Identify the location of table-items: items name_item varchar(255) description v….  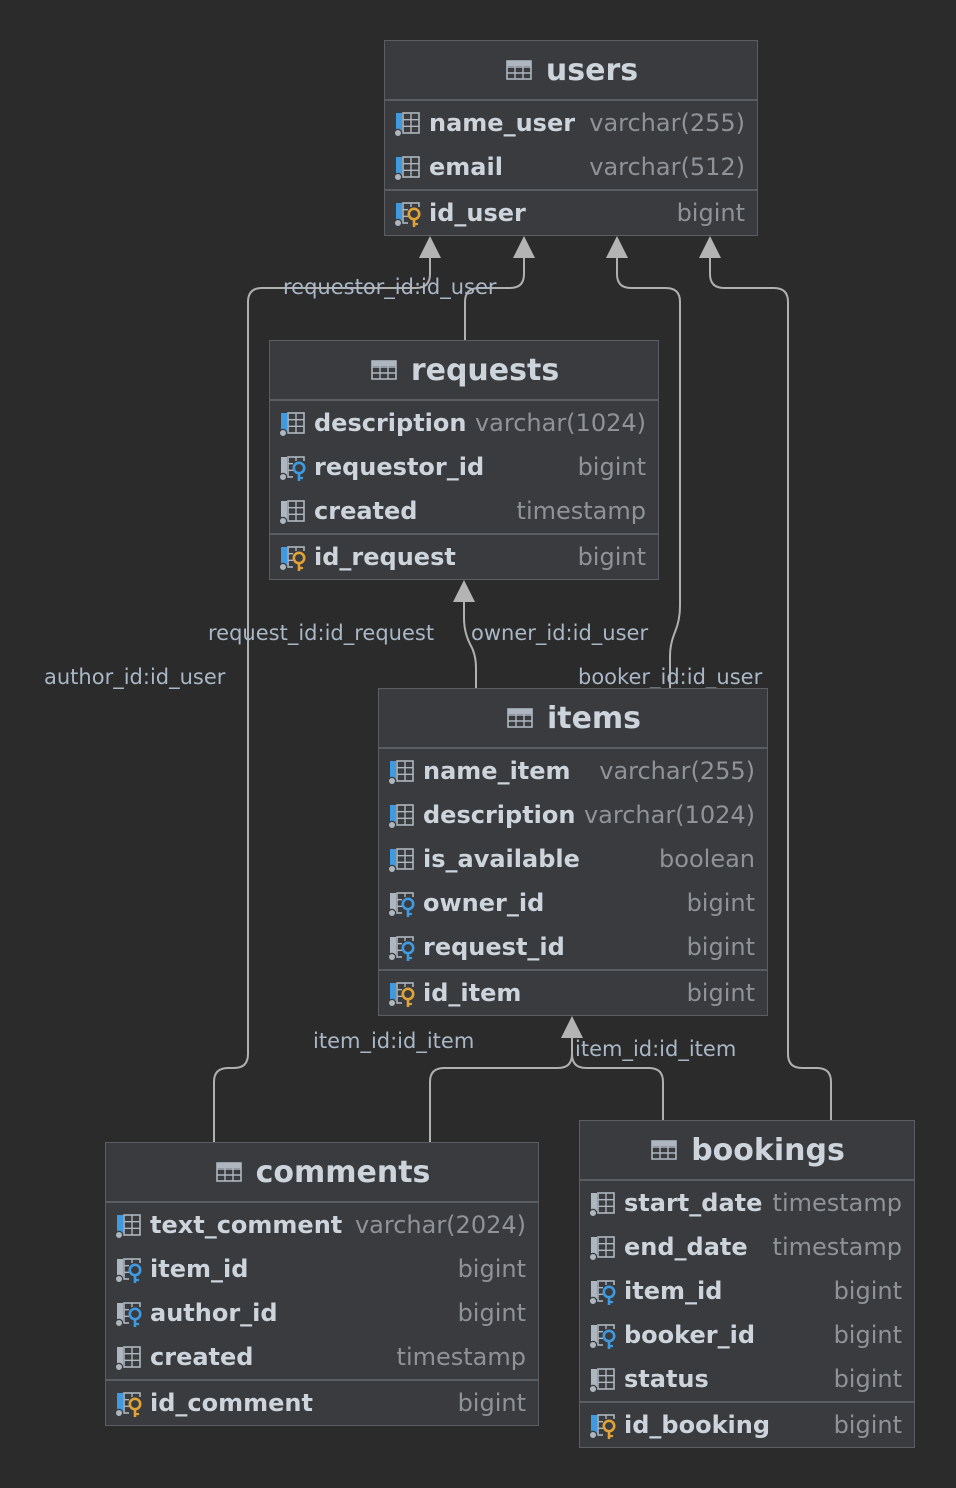
(573, 852).